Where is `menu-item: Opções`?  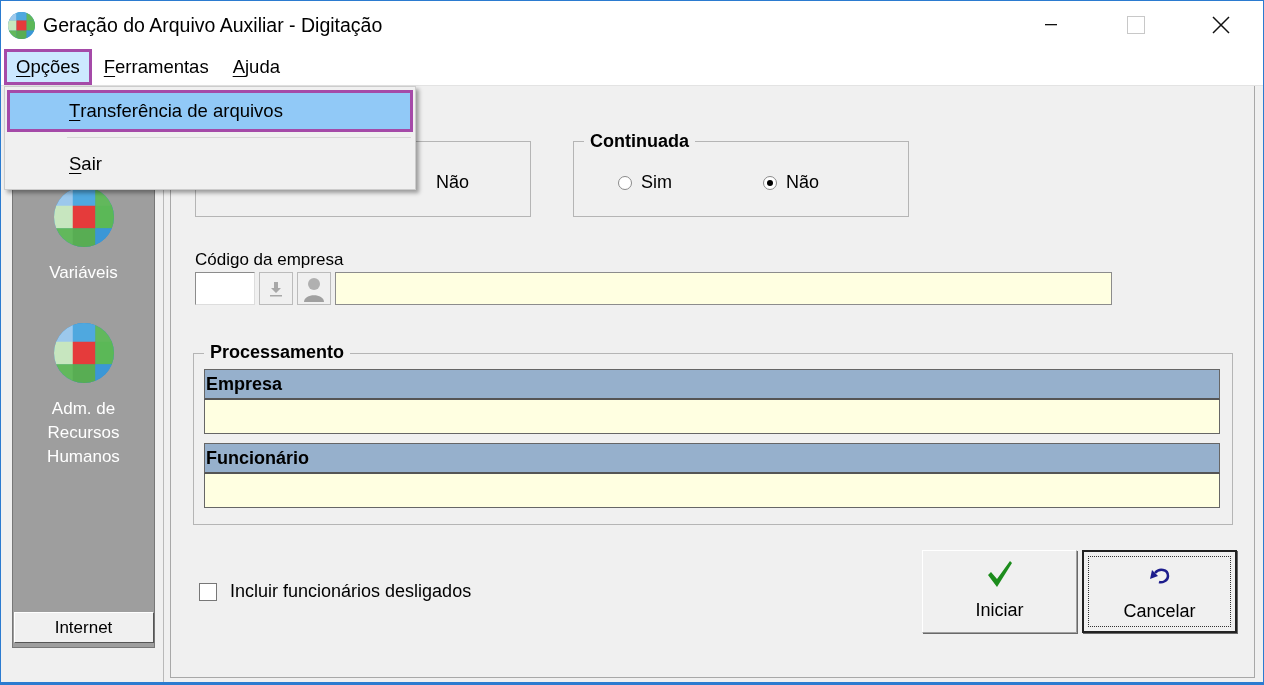
menu-item: Opções is located at coordinates (48, 67).